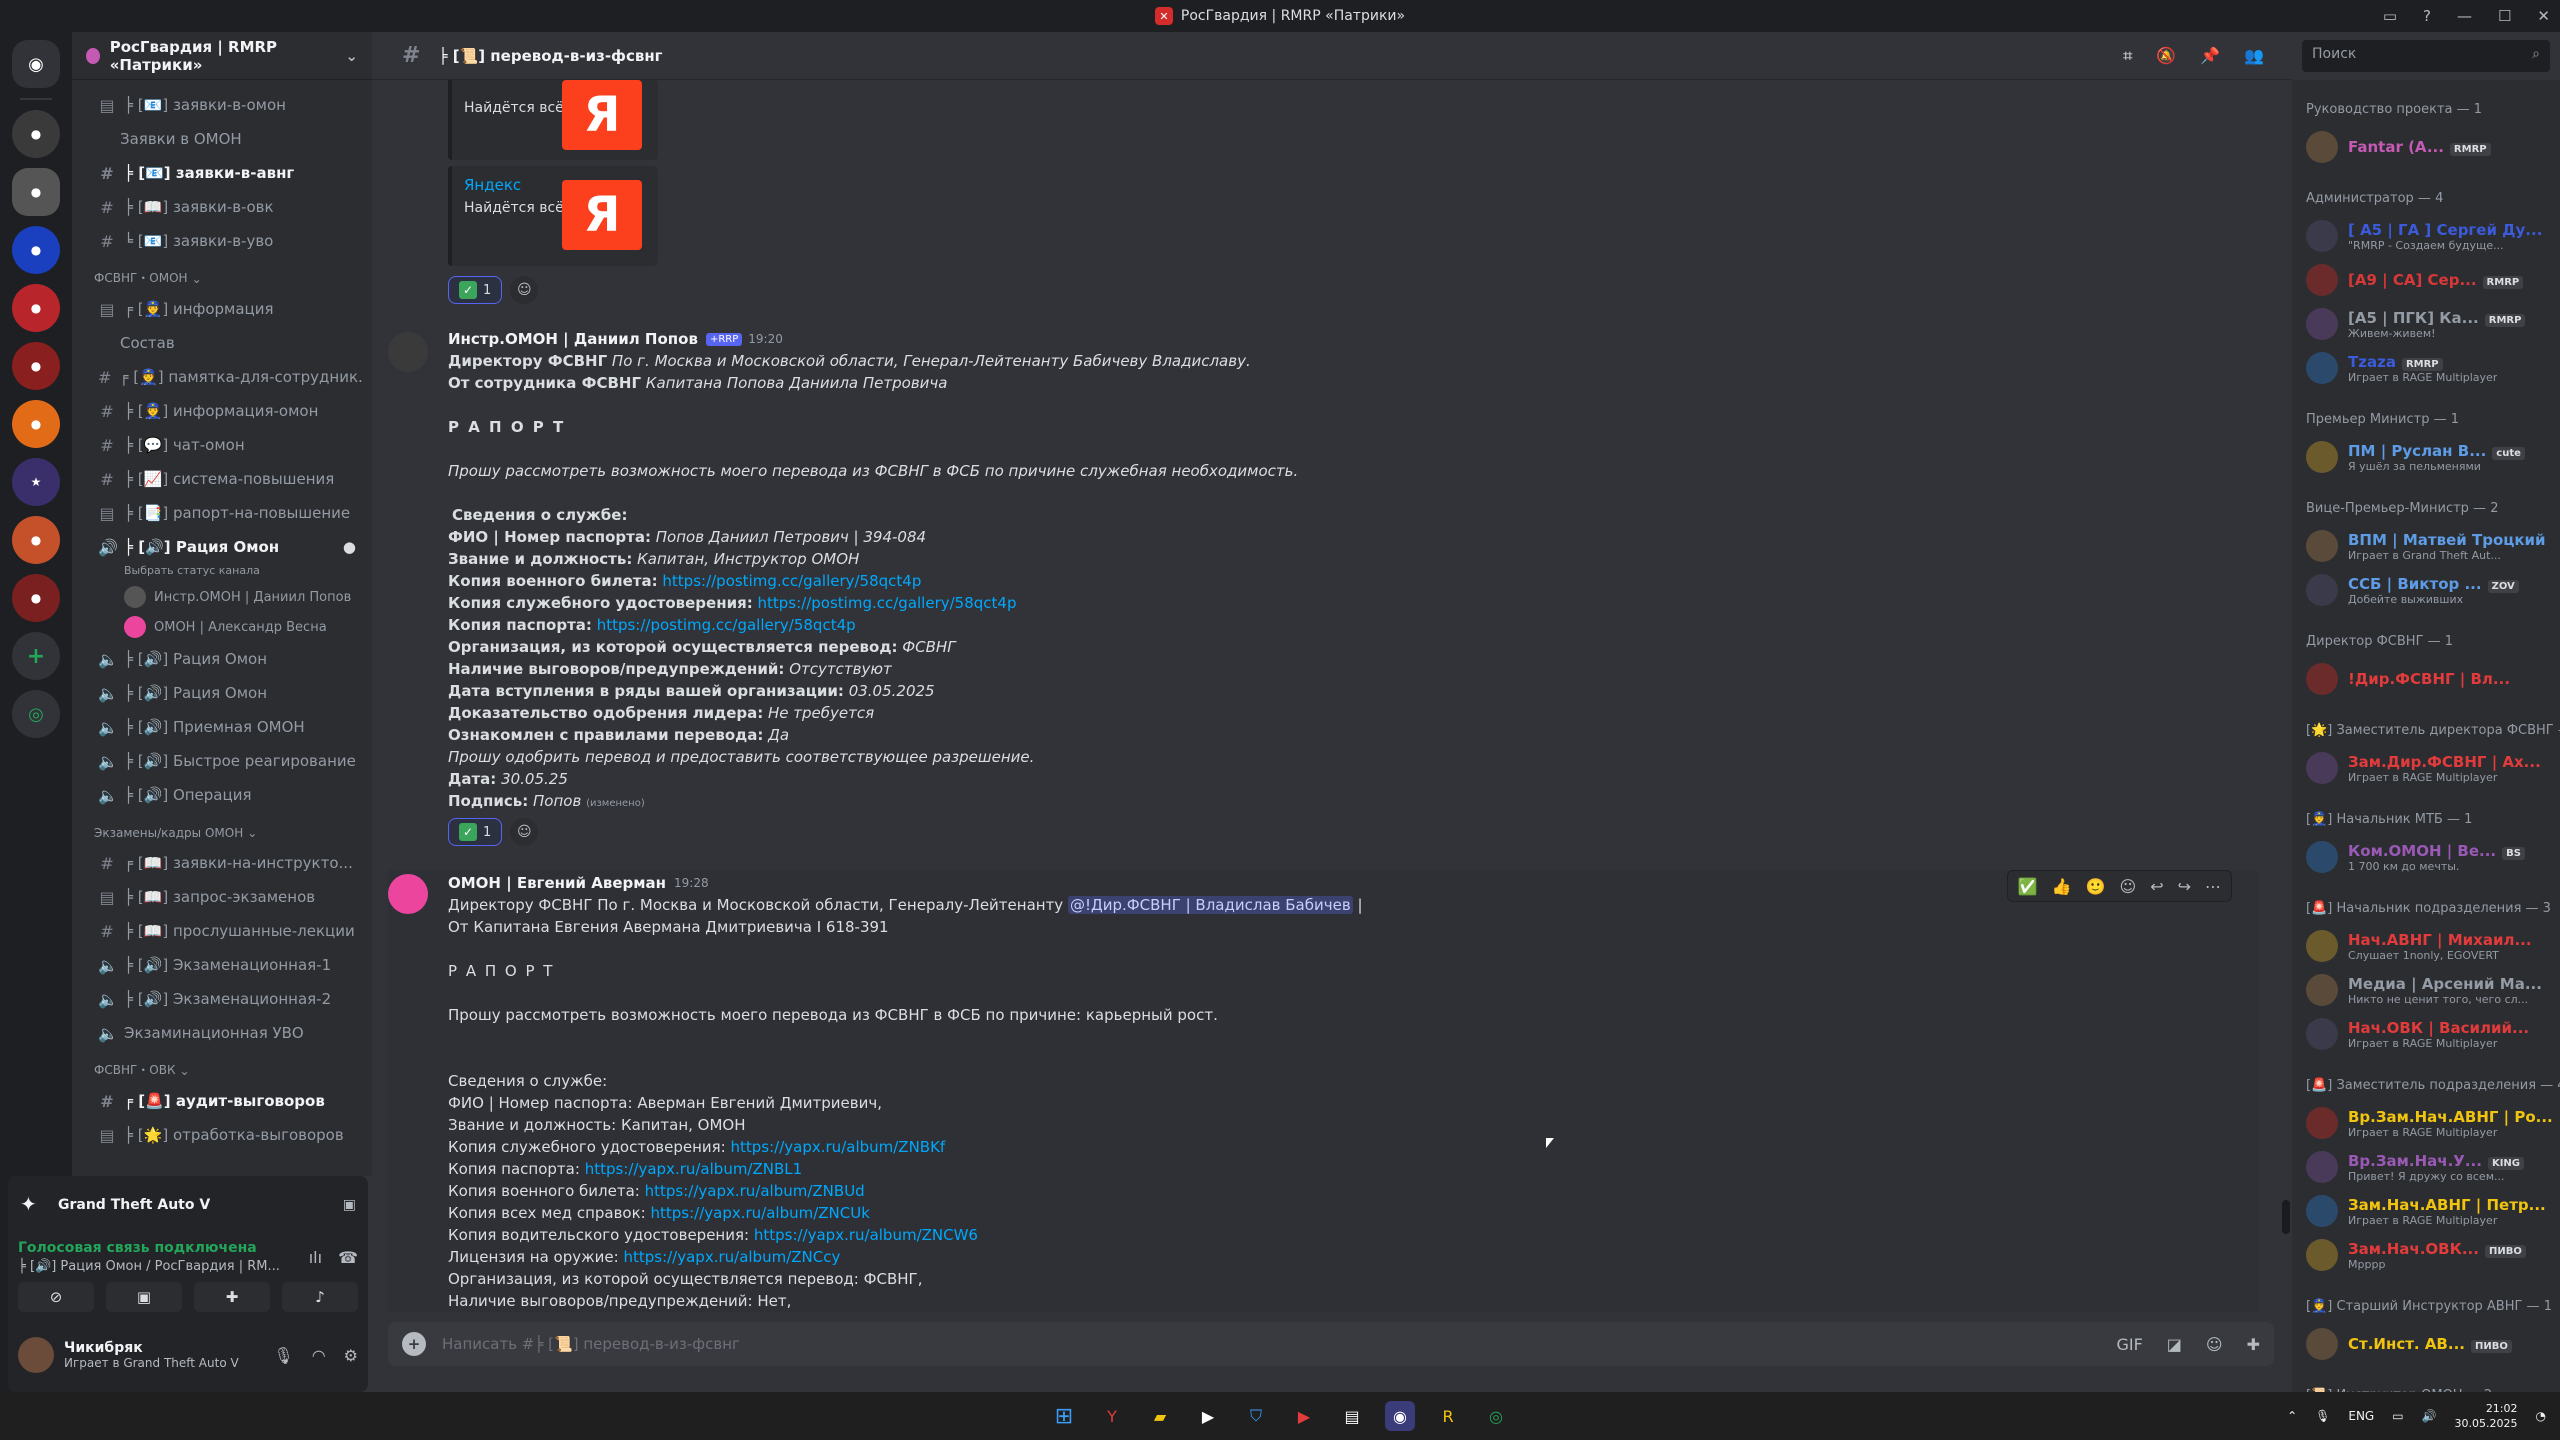 The height and width of the screenshot is (1440, 2560). What do you see at coordinates (2062, 886) in the screenshot?
I see `thumbs-up-icon: 👍` at bounding box center [2062, 886].